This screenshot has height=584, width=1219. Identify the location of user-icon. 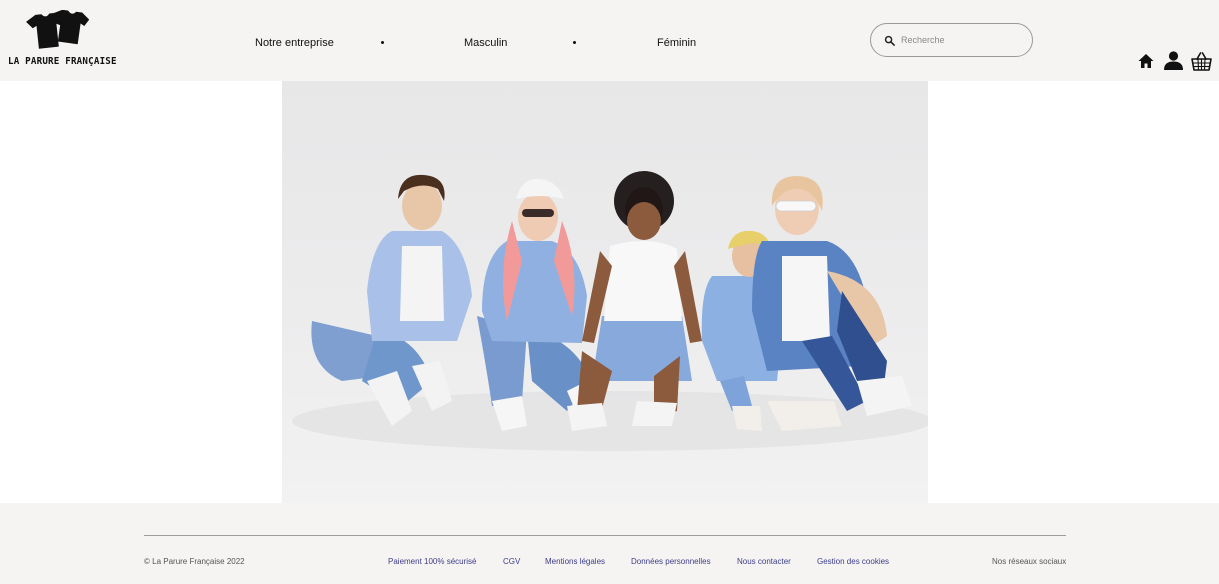
(1173, 60).